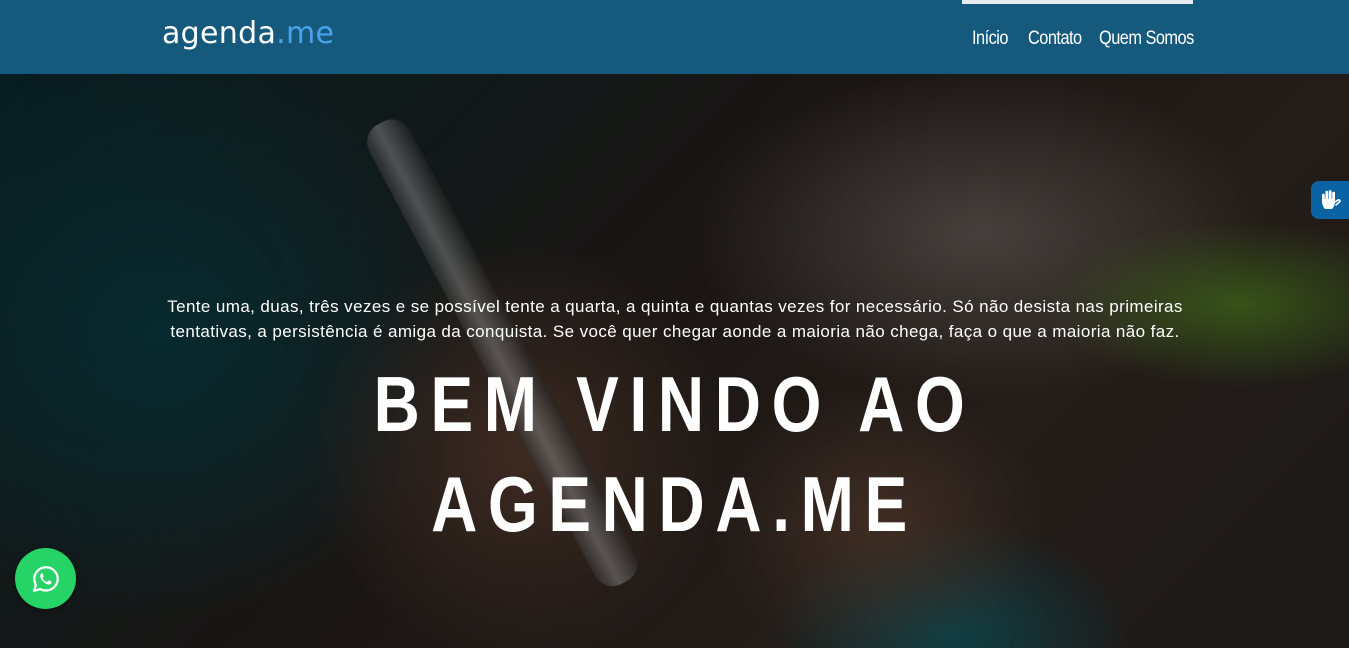 The height and width of the screenshot is (648, 1349). Describe the element at coordinates (305, 33) in the screenshot. I see `logo-accent-text: .me` at that location.